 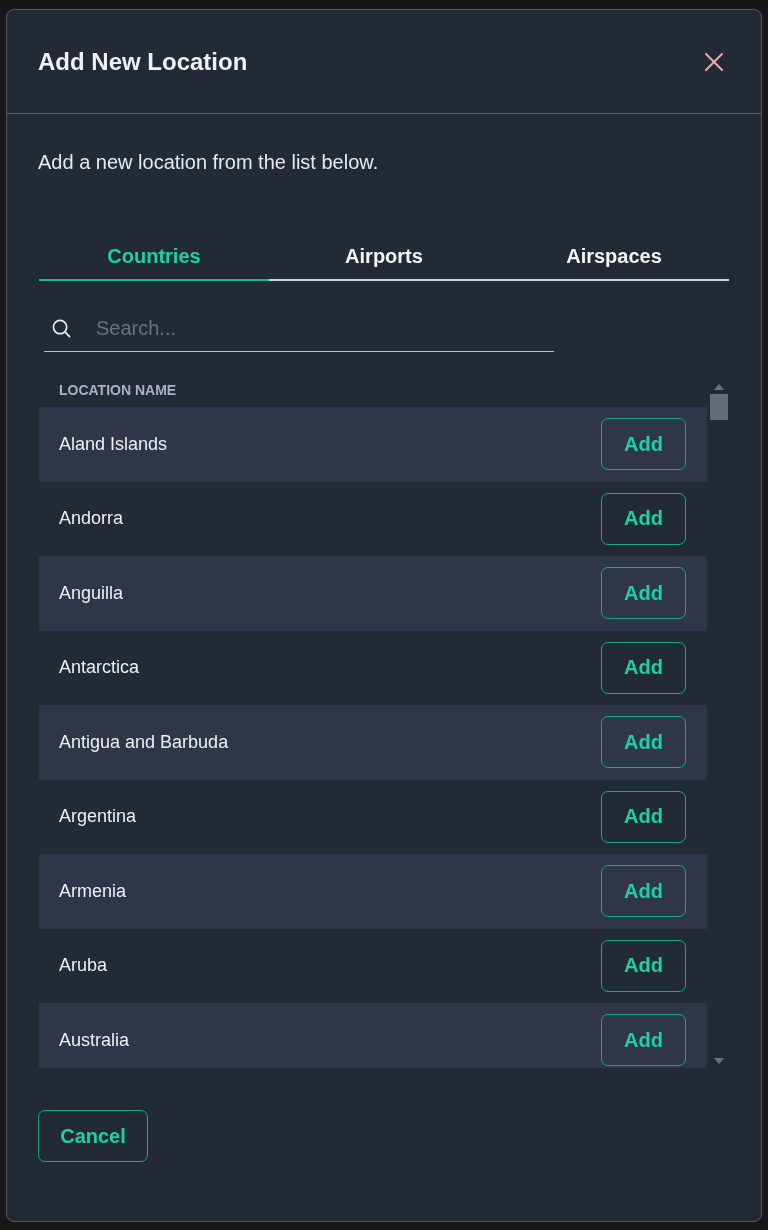 I want to click on column-header: LOCATION NAME, so click(x=118, y=390).